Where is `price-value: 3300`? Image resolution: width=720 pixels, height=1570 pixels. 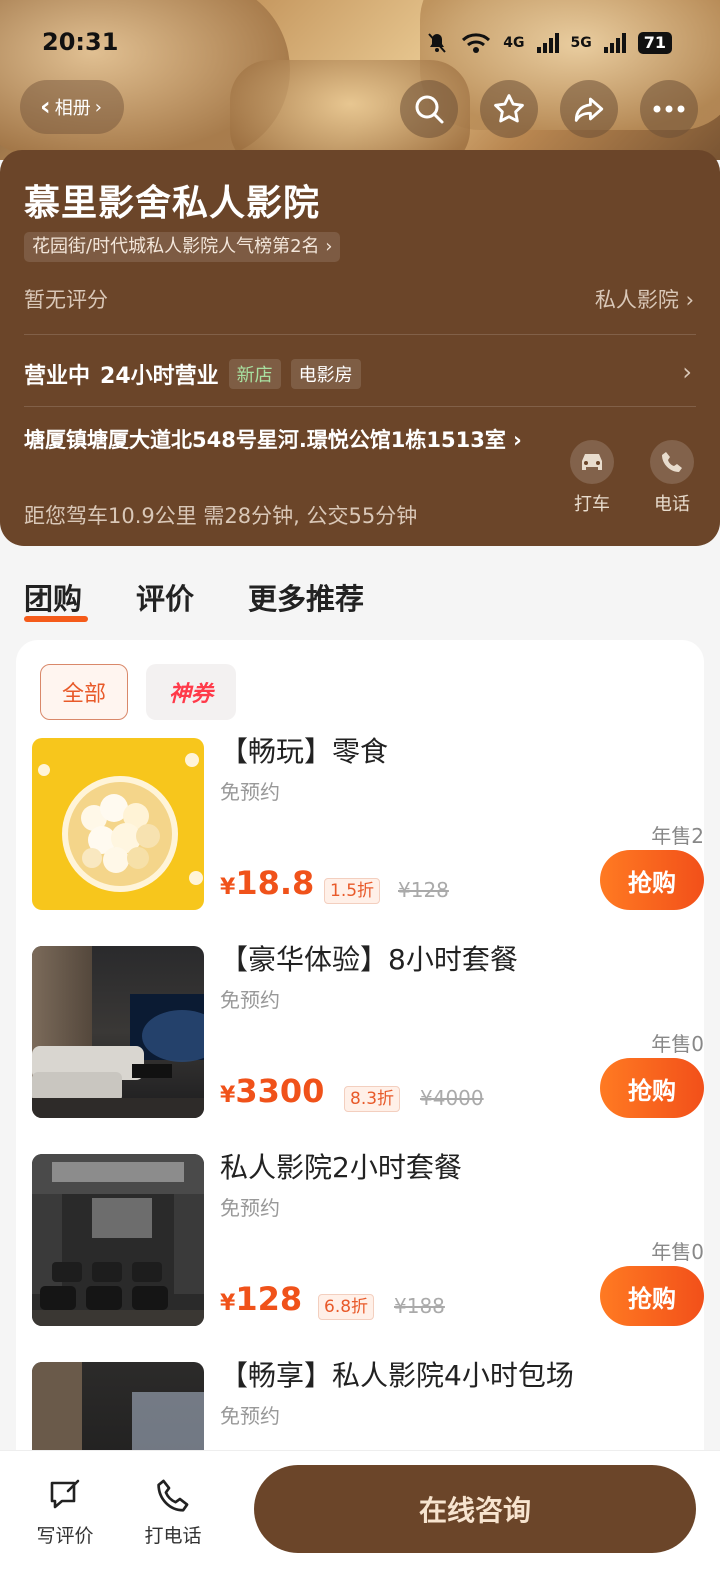
price-value: 3300 is located at coordinates (280, 1091).